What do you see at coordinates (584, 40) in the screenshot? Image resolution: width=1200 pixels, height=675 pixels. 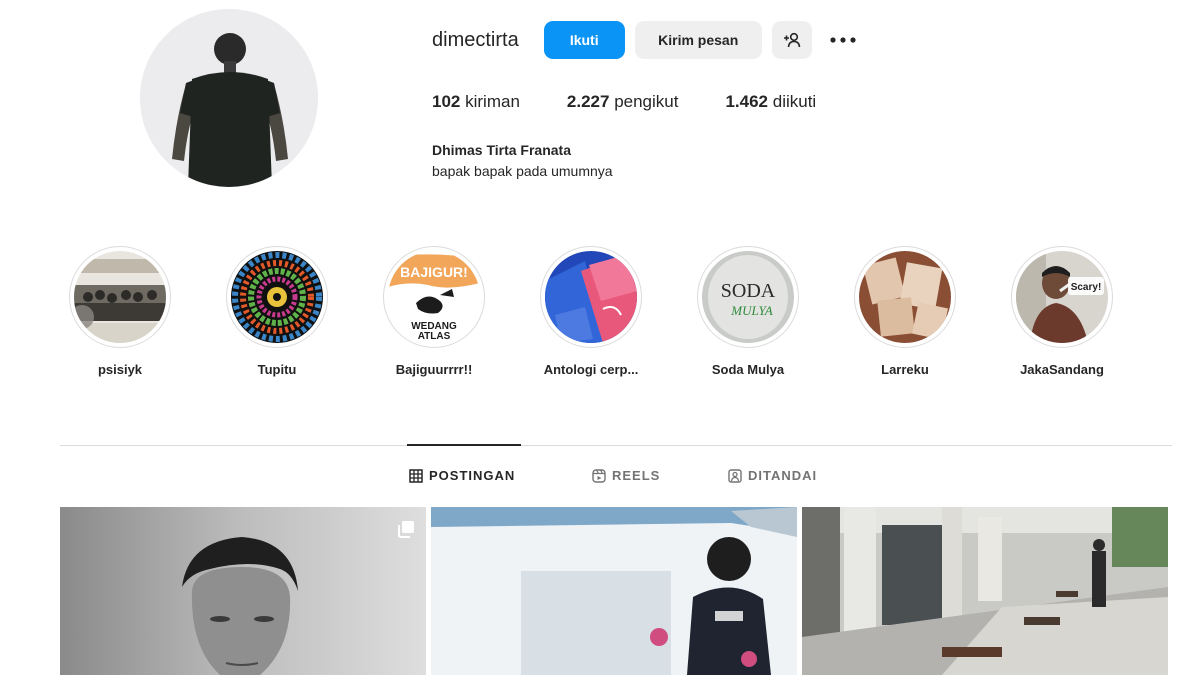 I see `follow-button: Ikuti` at bounding box center [584, 40].